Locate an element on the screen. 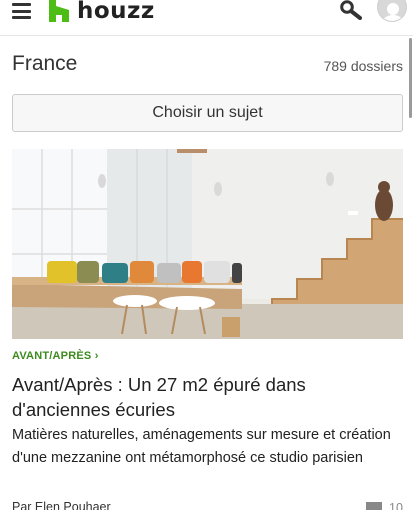  category-label: AVANT/APRÈS is located at coordinates (52, 356).